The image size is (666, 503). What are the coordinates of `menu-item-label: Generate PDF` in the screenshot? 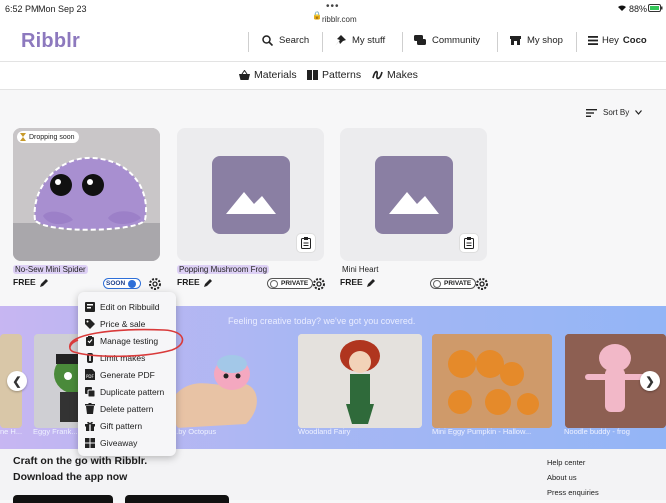 It's located at (127, 374).